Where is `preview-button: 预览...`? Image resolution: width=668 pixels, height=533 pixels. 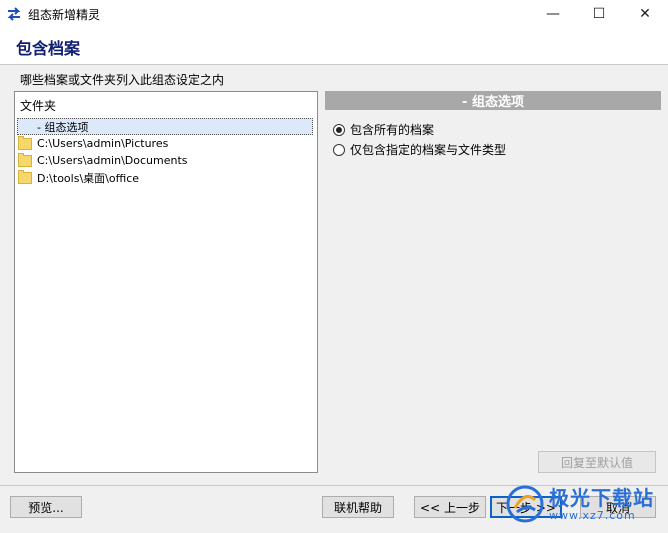 preview-button: 预览... is located at coordinates (46, 507).